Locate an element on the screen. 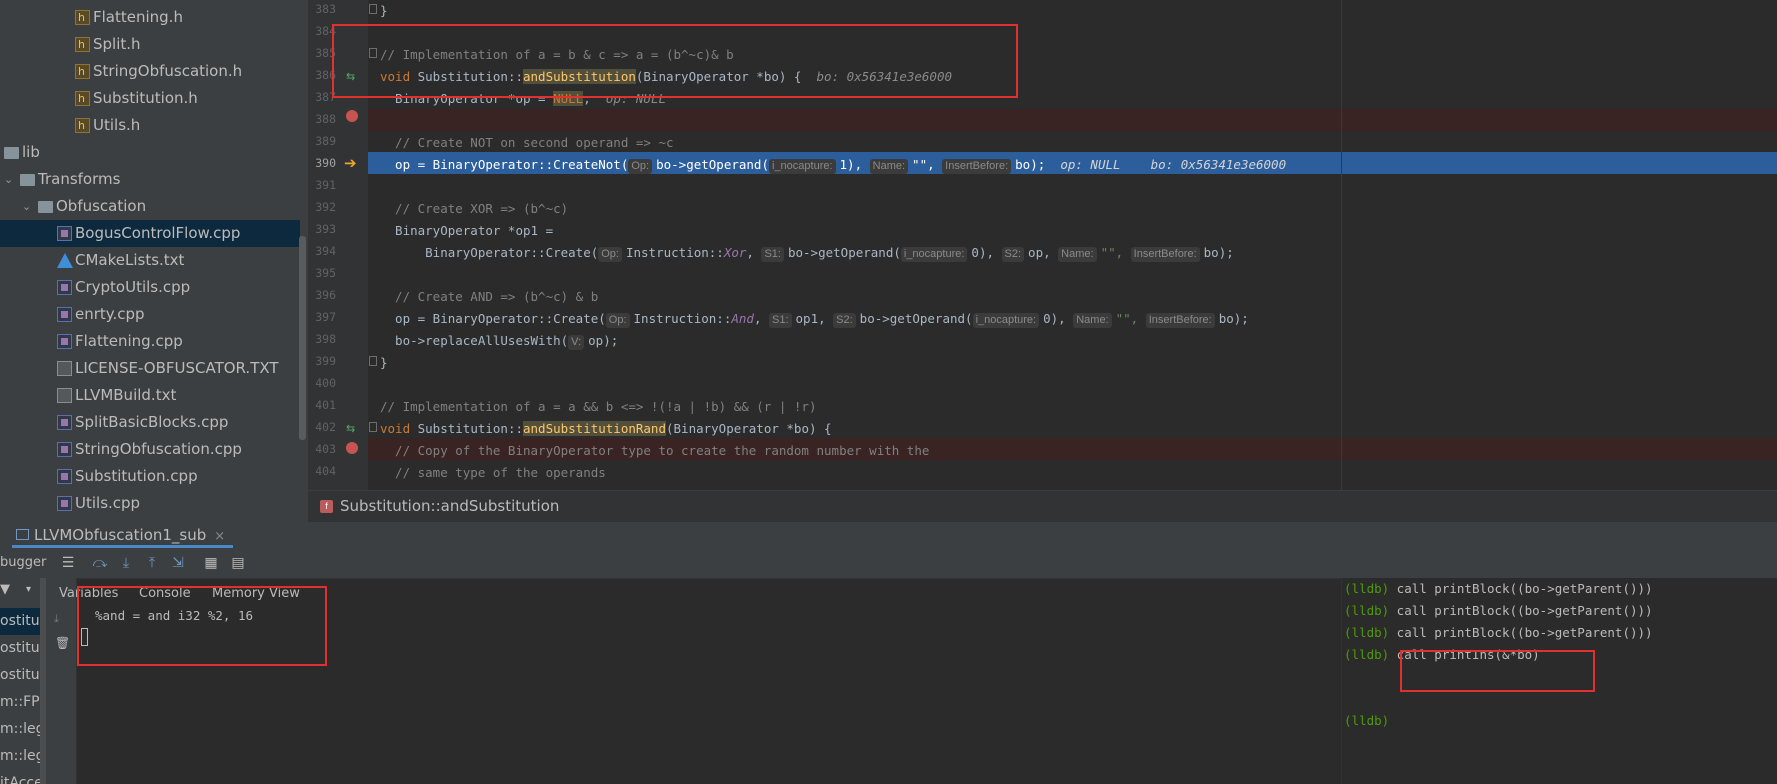 The height and width of the screenshot is (784, 1777). line-number: 400 is located at coordinates (325, 383).